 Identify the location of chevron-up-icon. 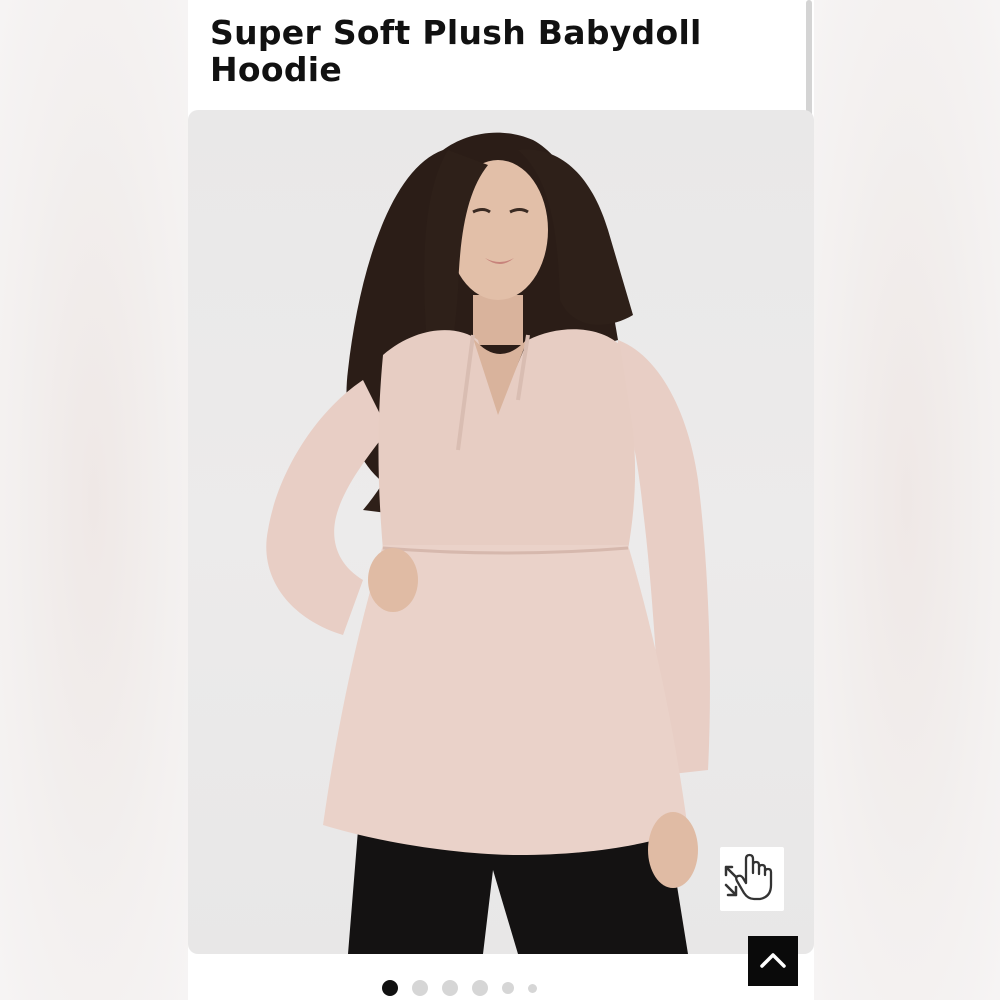
(773, 960).